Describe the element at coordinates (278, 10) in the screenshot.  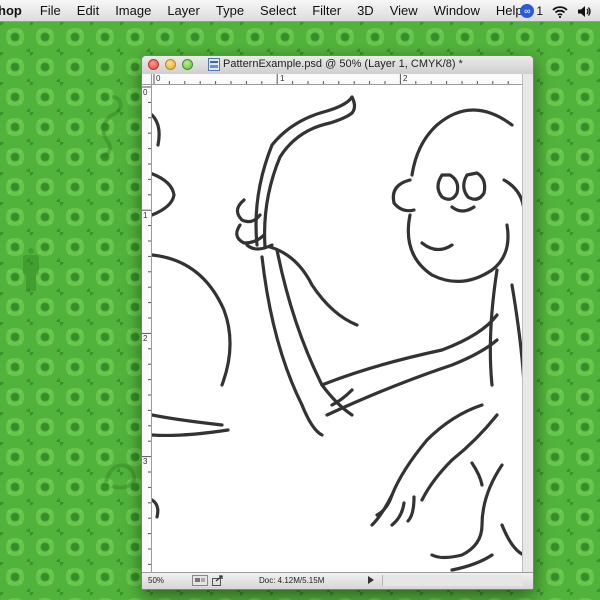
I see `menu-select: Select` at that location.